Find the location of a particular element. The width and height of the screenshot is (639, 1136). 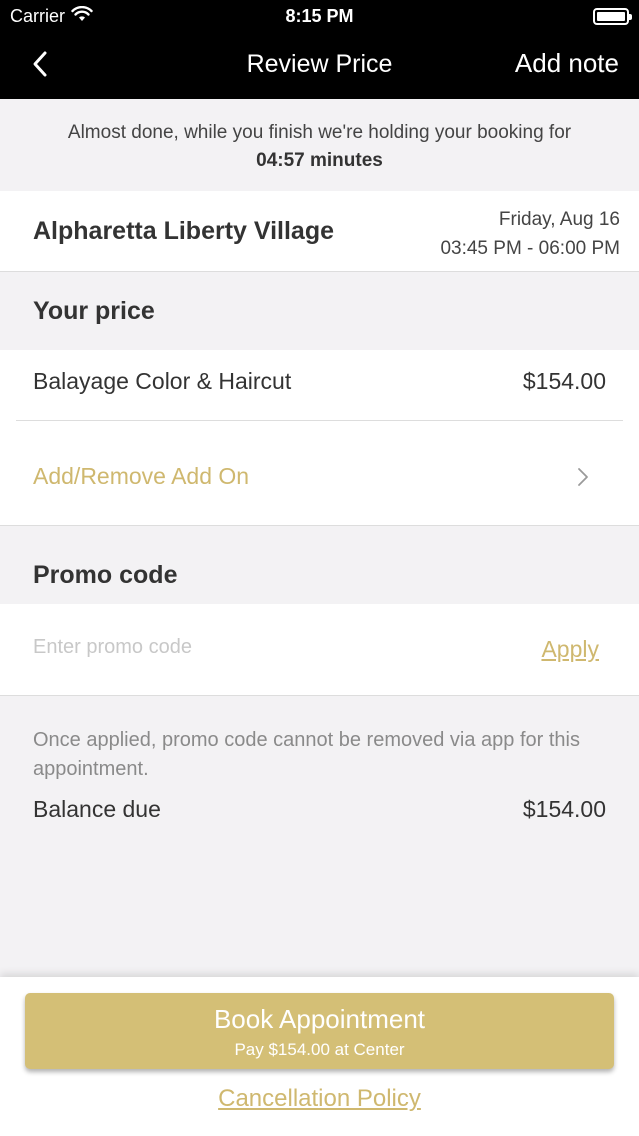

navigation-bar: Review Price Add note is located at coordinates (319, 66).